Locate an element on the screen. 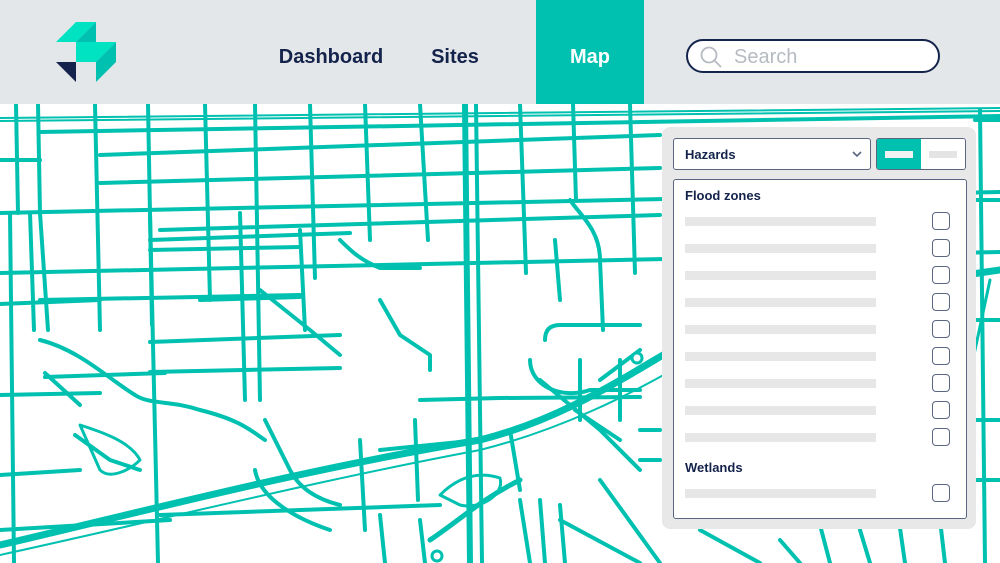  brand-logo is located at coordinates (88, 52).